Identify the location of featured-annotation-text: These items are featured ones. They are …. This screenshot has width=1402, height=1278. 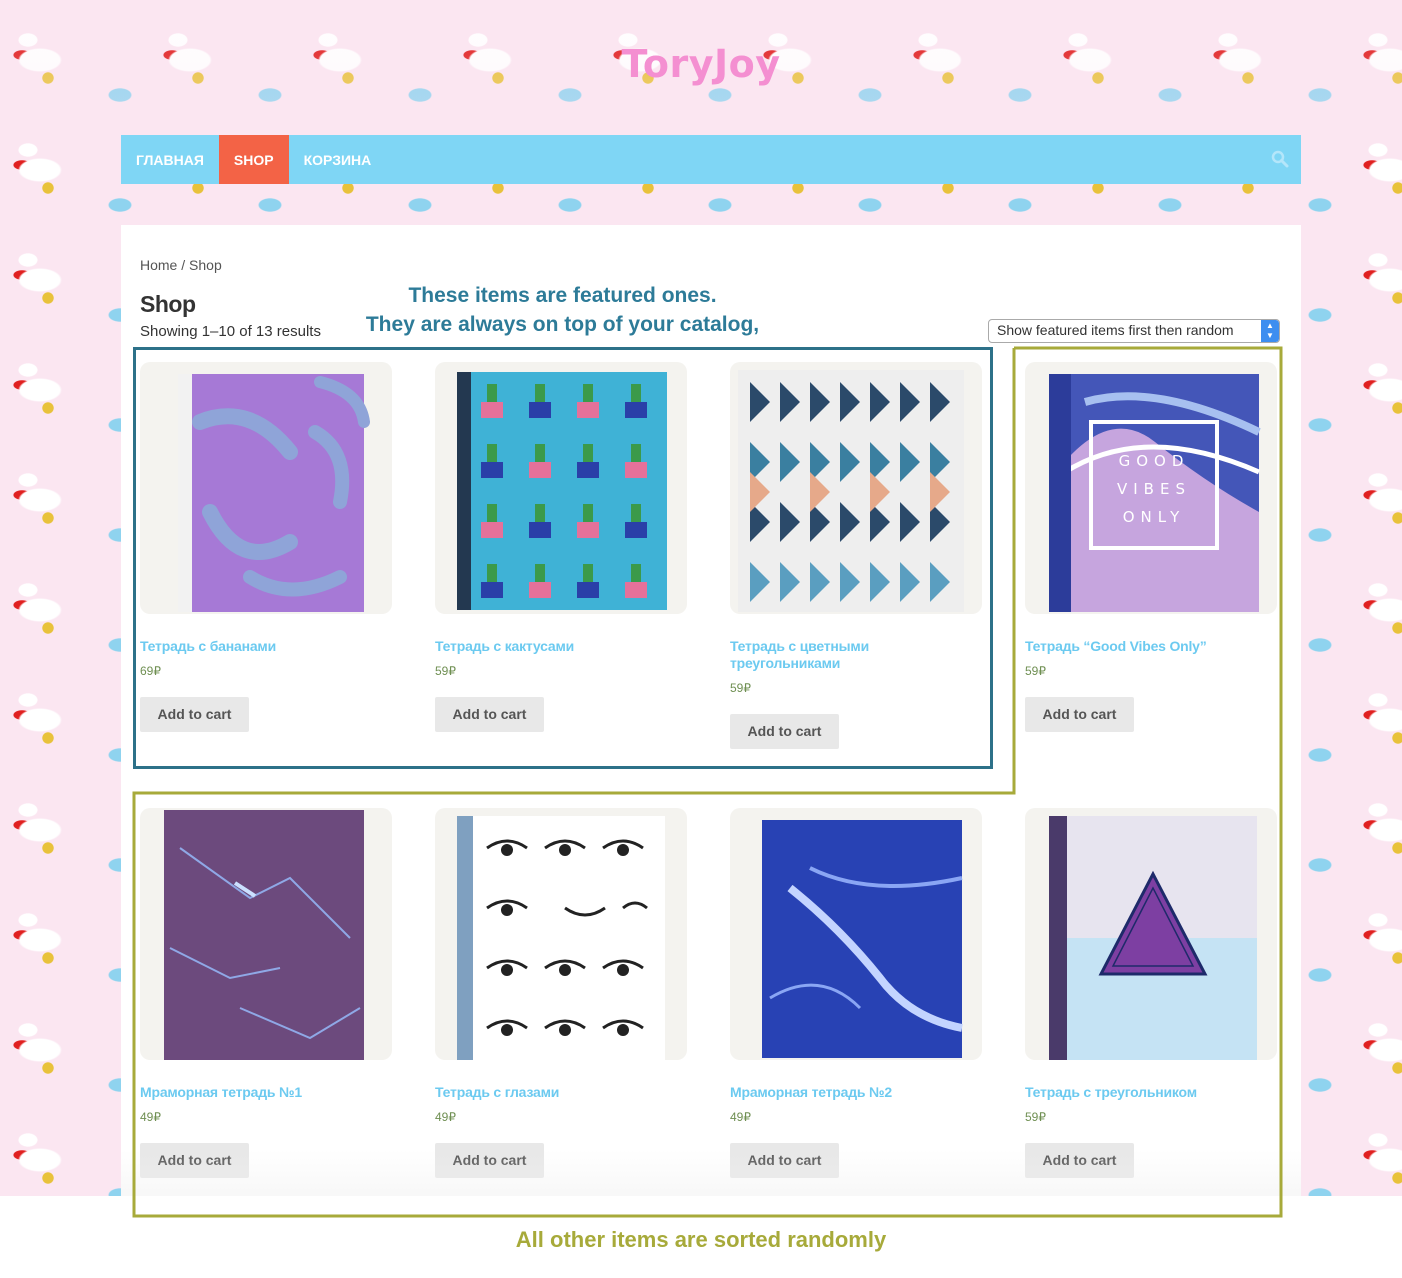
(562, 310).